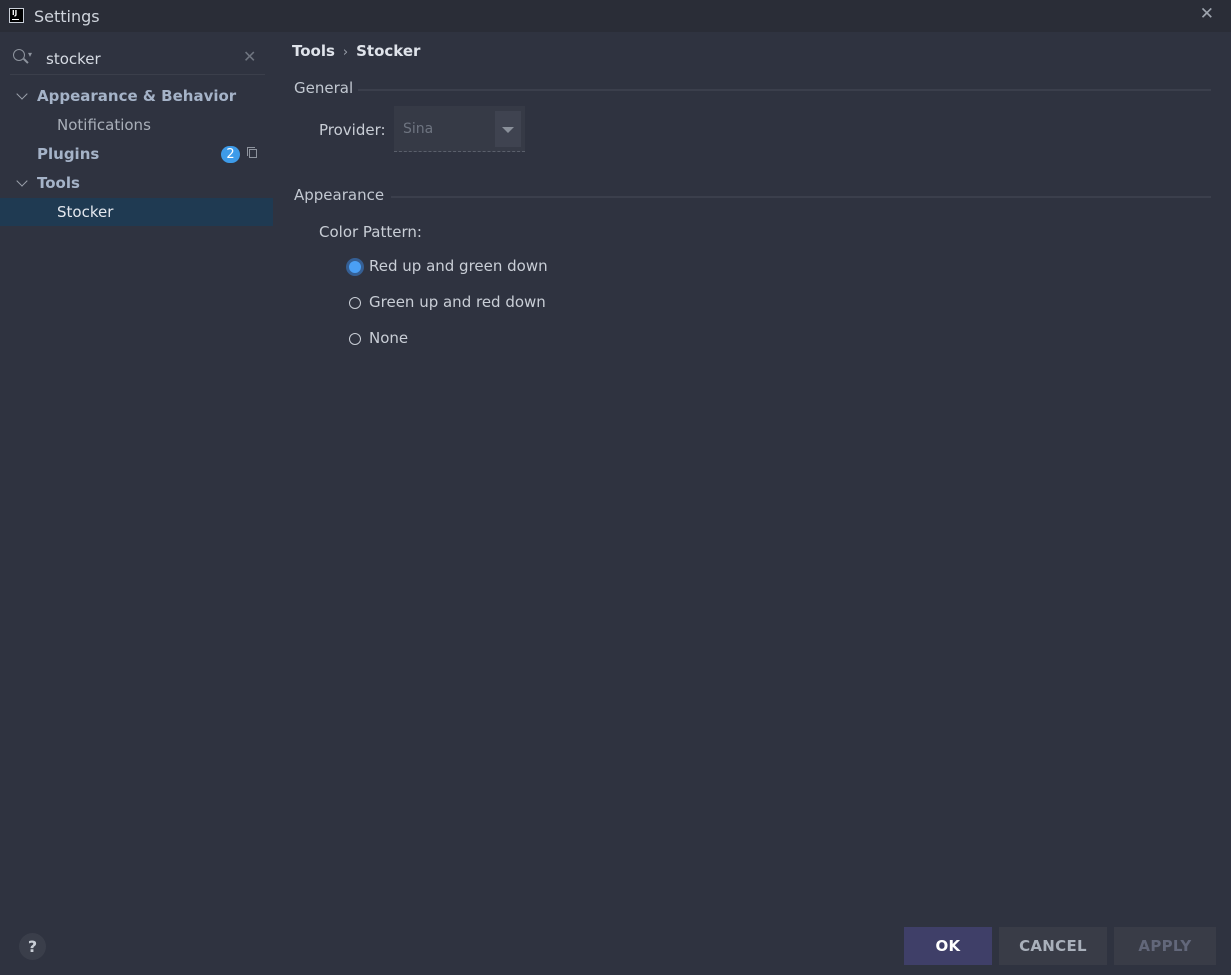  What do you see at coordinates (19, 55) in the screenshot?
I see `search-icon` at bounding box center [19, 55].